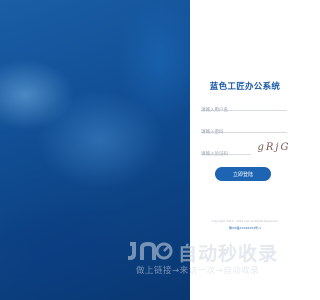  I want to click on captcha-image: gRjG, so click(274, 147).